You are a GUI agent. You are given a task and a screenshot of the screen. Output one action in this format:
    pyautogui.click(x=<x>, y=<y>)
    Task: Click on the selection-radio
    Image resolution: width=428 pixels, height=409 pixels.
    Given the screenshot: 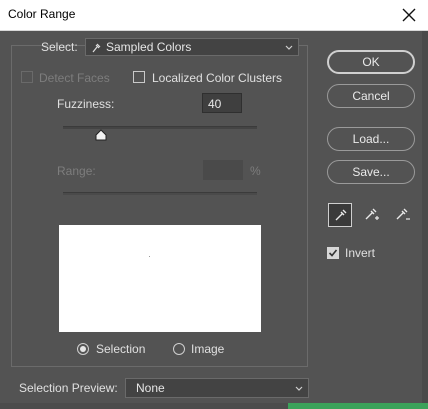 What is the action you would take?
    pyautogui.click(x=83, y=349)
    